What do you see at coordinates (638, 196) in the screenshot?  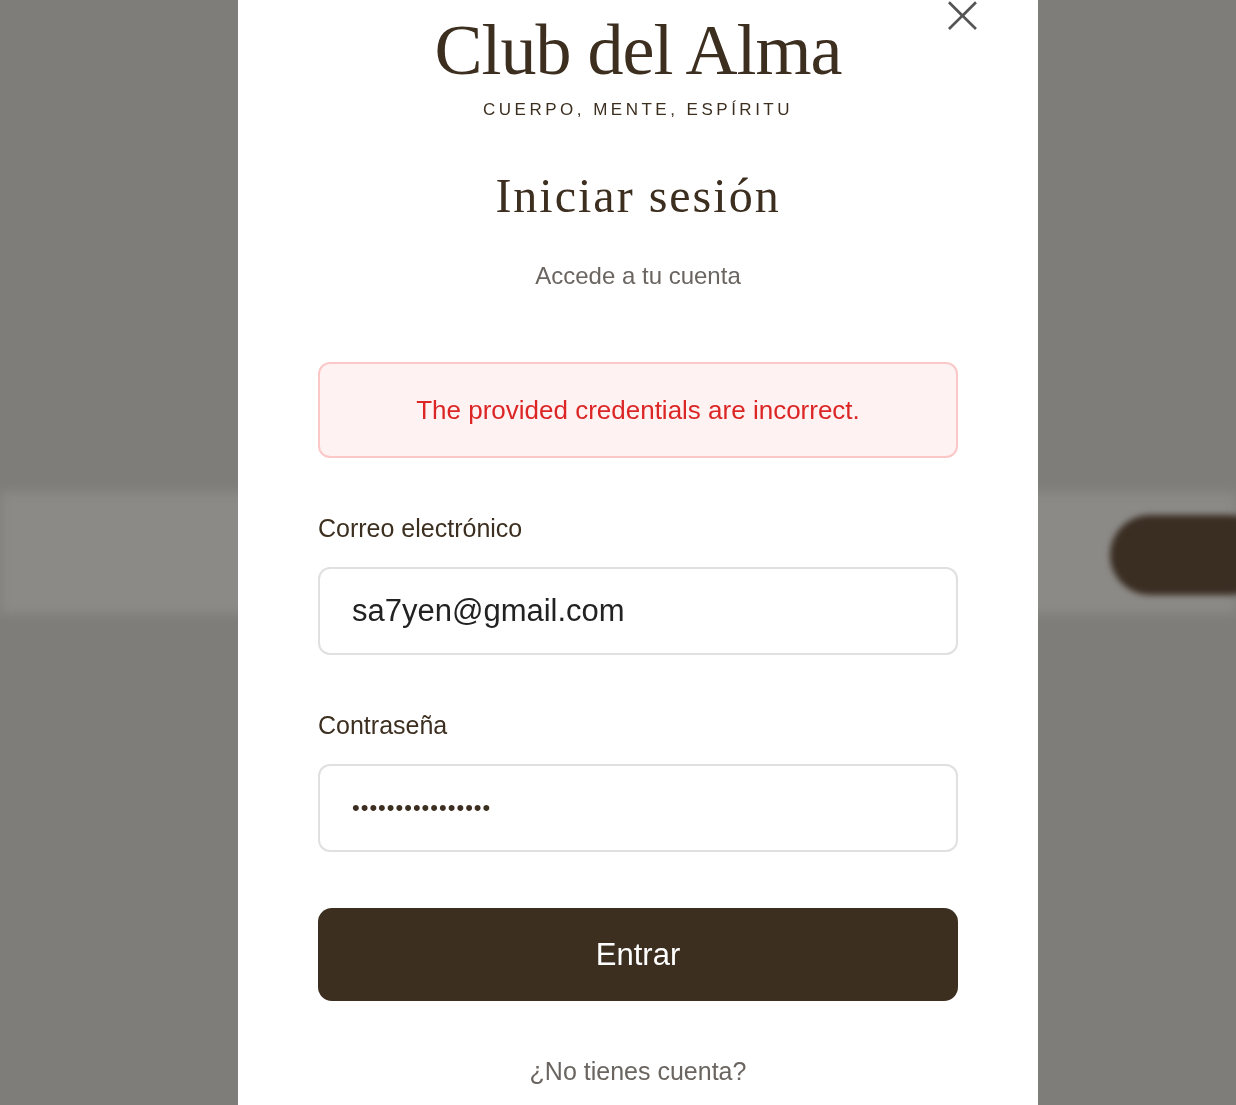 I see `dialog-title: Iniciar sesión` at bounding box center [638, 196].